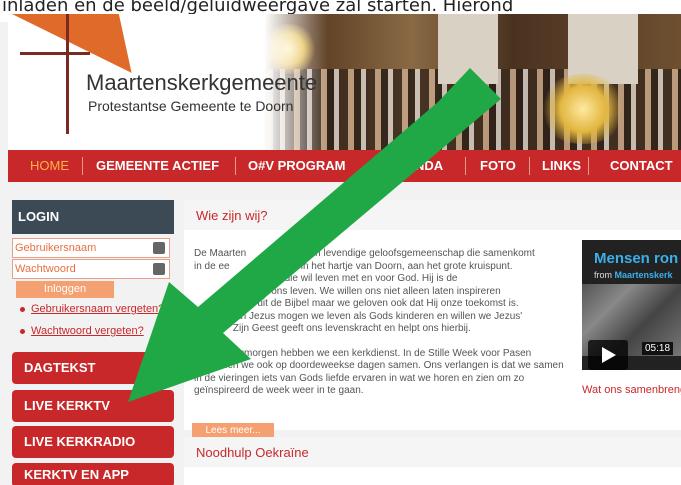 This screenshot has height=485, width=681. Describe the element at coordinates (91, 269) in the screenshot. I see `password-field: Wachtwoord` at that location.